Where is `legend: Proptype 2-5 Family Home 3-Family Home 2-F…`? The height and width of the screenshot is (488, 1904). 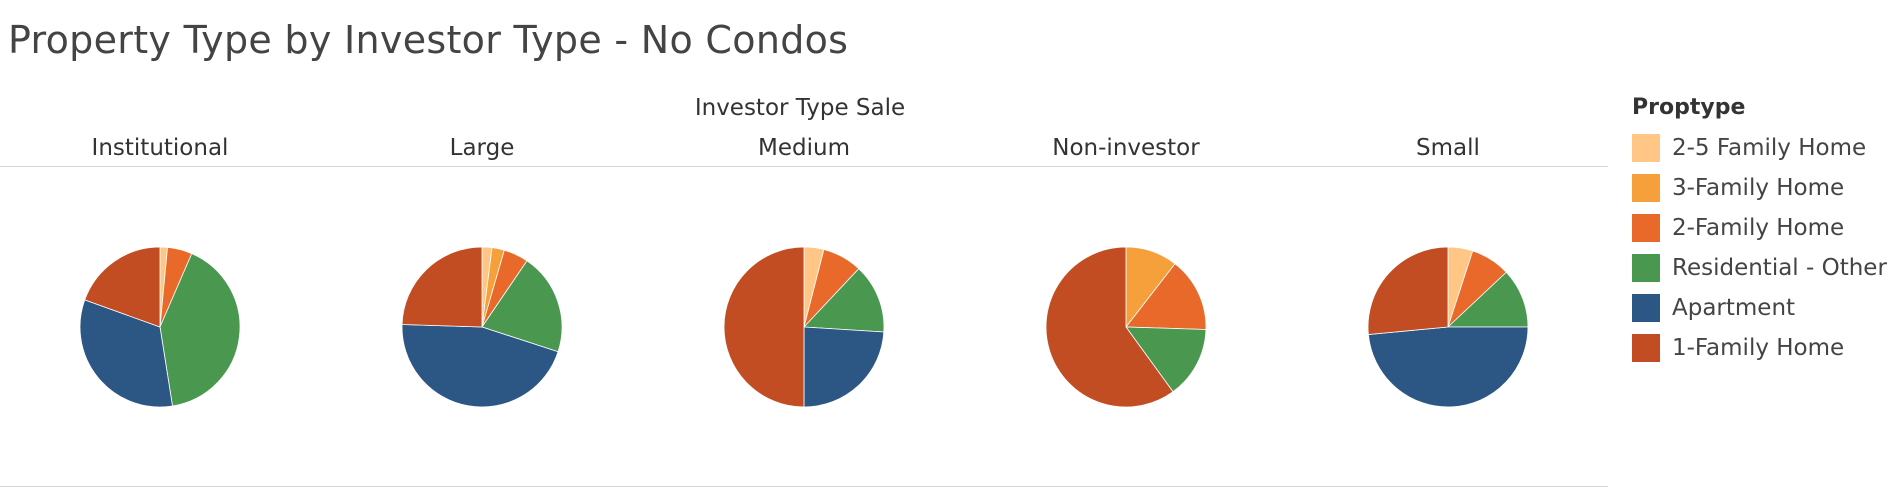
legend: Proptype 2-5 Family Home 3-Family Home 2-F… is located at coordinates (1767, 231).